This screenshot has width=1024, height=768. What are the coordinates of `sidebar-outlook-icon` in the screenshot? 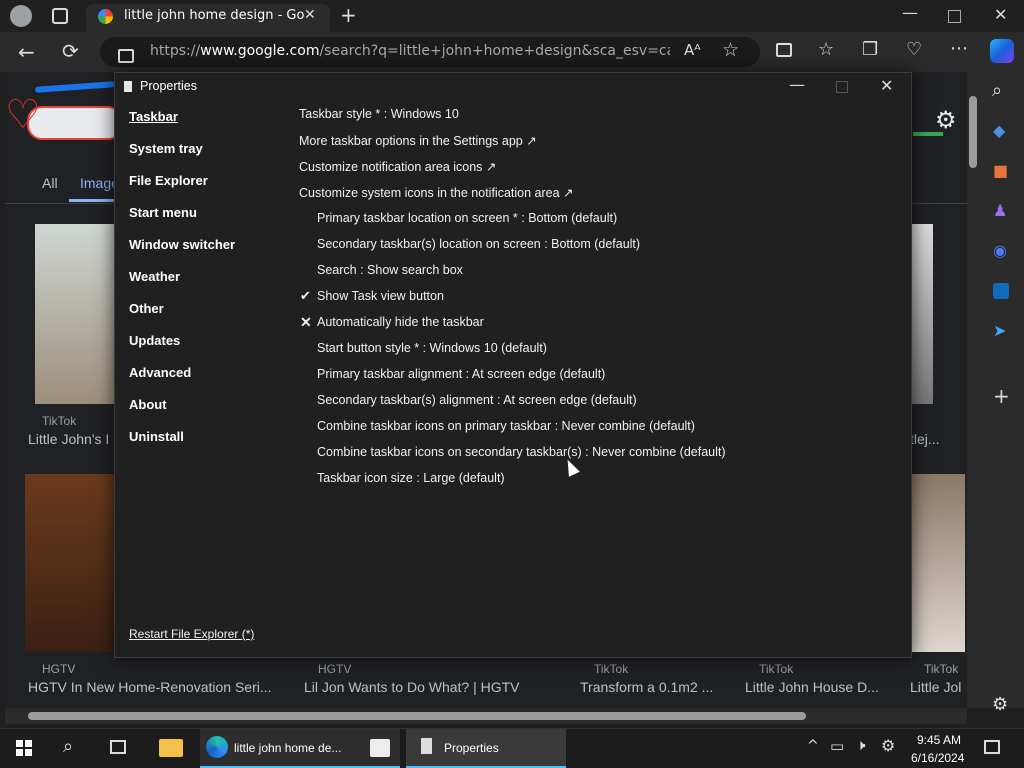 It's located at (1001, 291).